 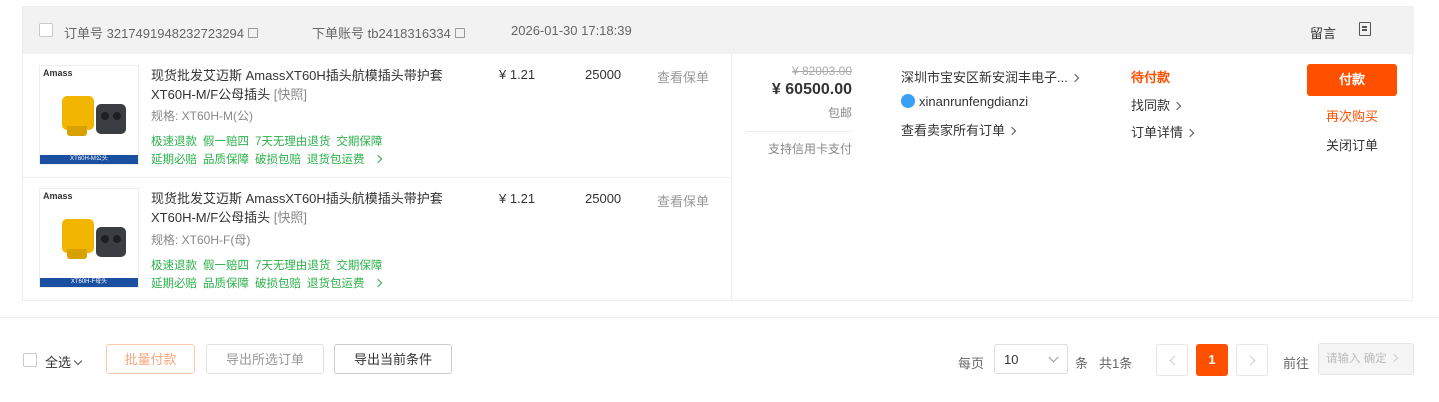 What do you see at coordinates (792, 114) in the screenshot?
I see `order-total: ¥ 82003.00 ¥ 60500.00 包邮 支持信用卡支付` at bounding box center [792, 114].